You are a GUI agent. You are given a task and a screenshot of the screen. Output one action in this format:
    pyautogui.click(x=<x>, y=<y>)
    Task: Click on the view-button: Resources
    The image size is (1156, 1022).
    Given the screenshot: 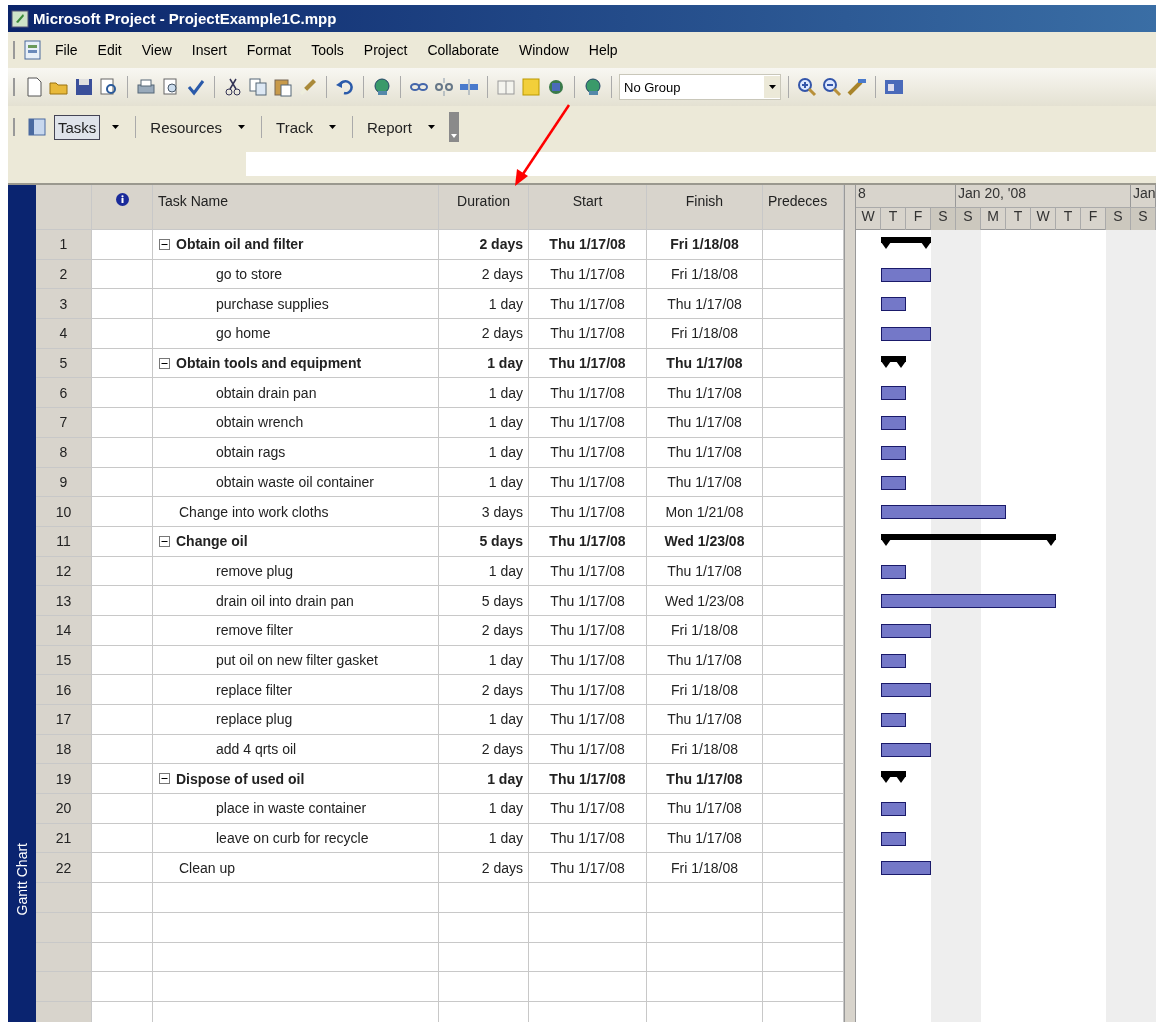 What is the action you would take?
    pyautogui.click(x=186, y=127)
    